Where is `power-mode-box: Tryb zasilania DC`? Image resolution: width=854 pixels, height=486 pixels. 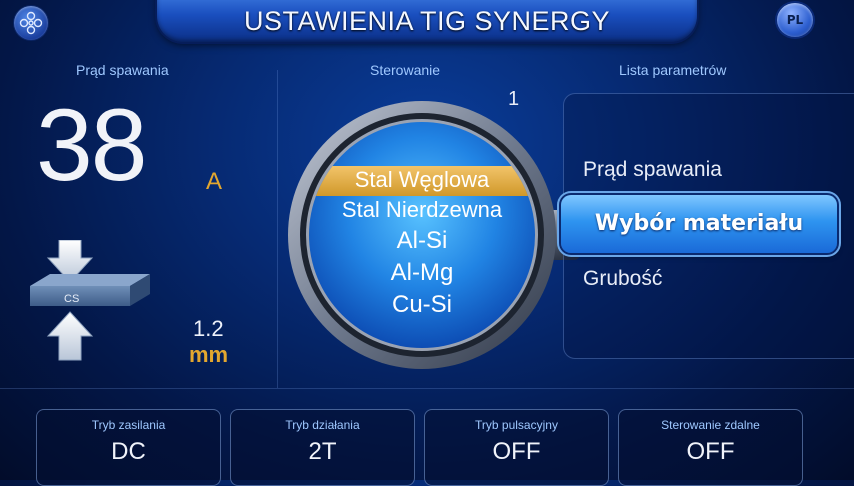
power-mode-box: Tryb zasilania DC is located at coordinates (128, 447).